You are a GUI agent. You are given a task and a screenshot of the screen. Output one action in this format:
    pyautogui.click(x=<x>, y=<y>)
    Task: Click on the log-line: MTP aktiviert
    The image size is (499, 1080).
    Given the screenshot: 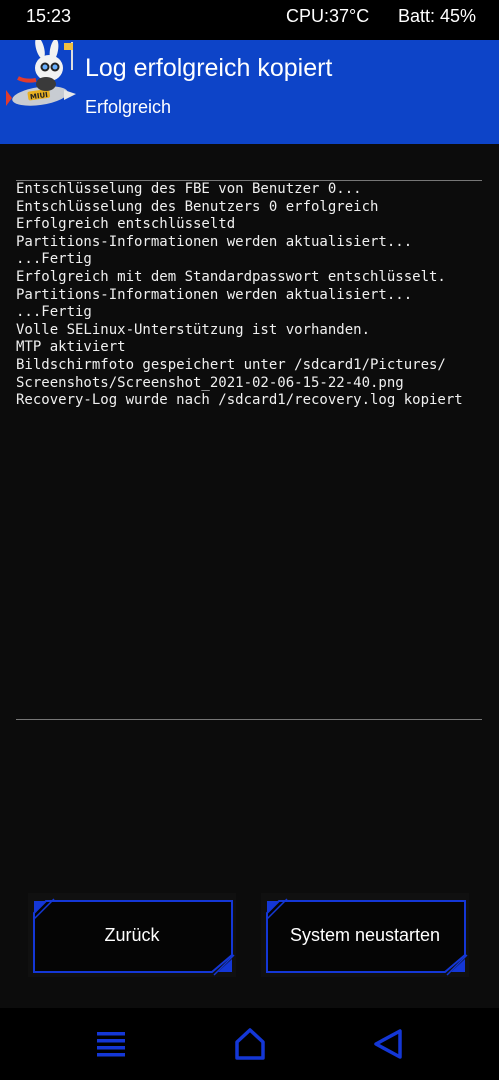 What is the action you would take?
    pyautogui.click(x=71, y=347)
    